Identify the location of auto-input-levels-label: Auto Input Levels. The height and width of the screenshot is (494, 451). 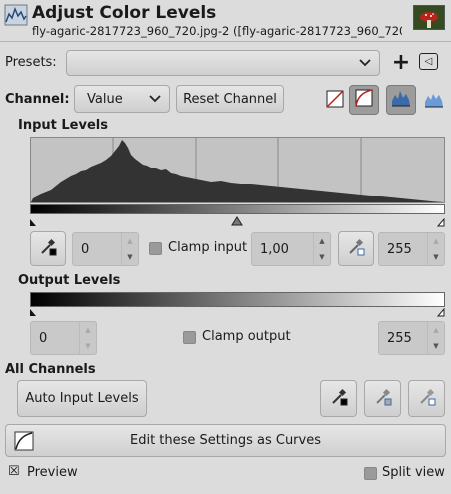
(82, 398).